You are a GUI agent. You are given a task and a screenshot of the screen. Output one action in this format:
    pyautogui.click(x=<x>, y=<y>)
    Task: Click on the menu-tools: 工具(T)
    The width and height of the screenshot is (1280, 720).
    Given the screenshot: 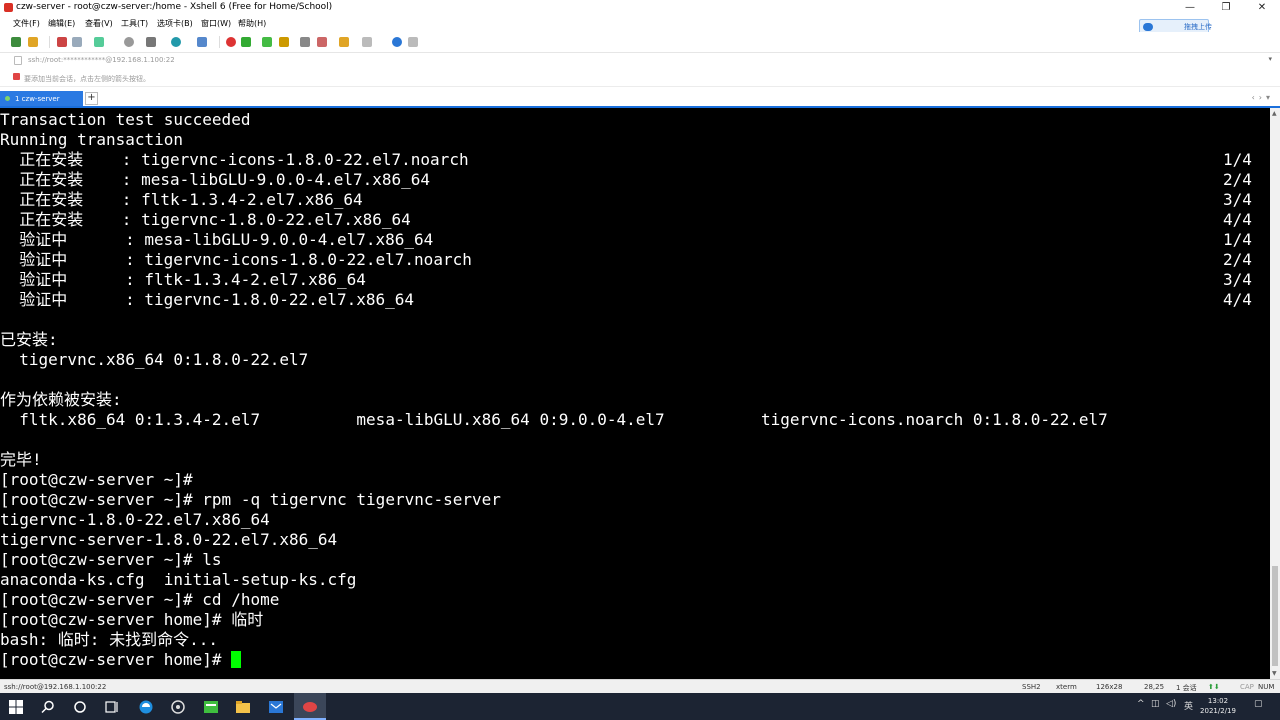 What is the action you would take?
    pyautogui.click(x=134, y=23)
    